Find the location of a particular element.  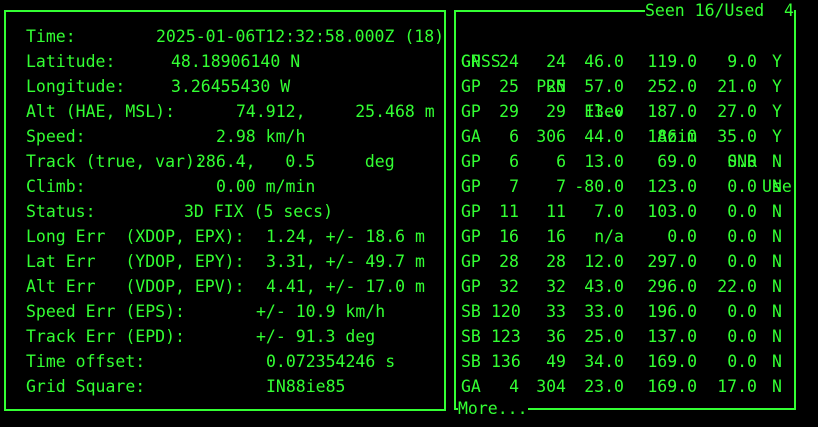

sat-id: 123 is located at coordinates (506, 336).